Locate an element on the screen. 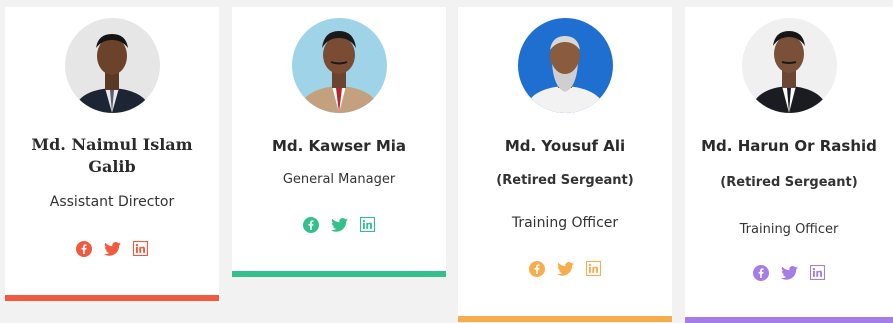 The width and height of the screenshot is (893, 323). member-name: Md. Naimul Islam Galib is located at coordinates (112, 155).